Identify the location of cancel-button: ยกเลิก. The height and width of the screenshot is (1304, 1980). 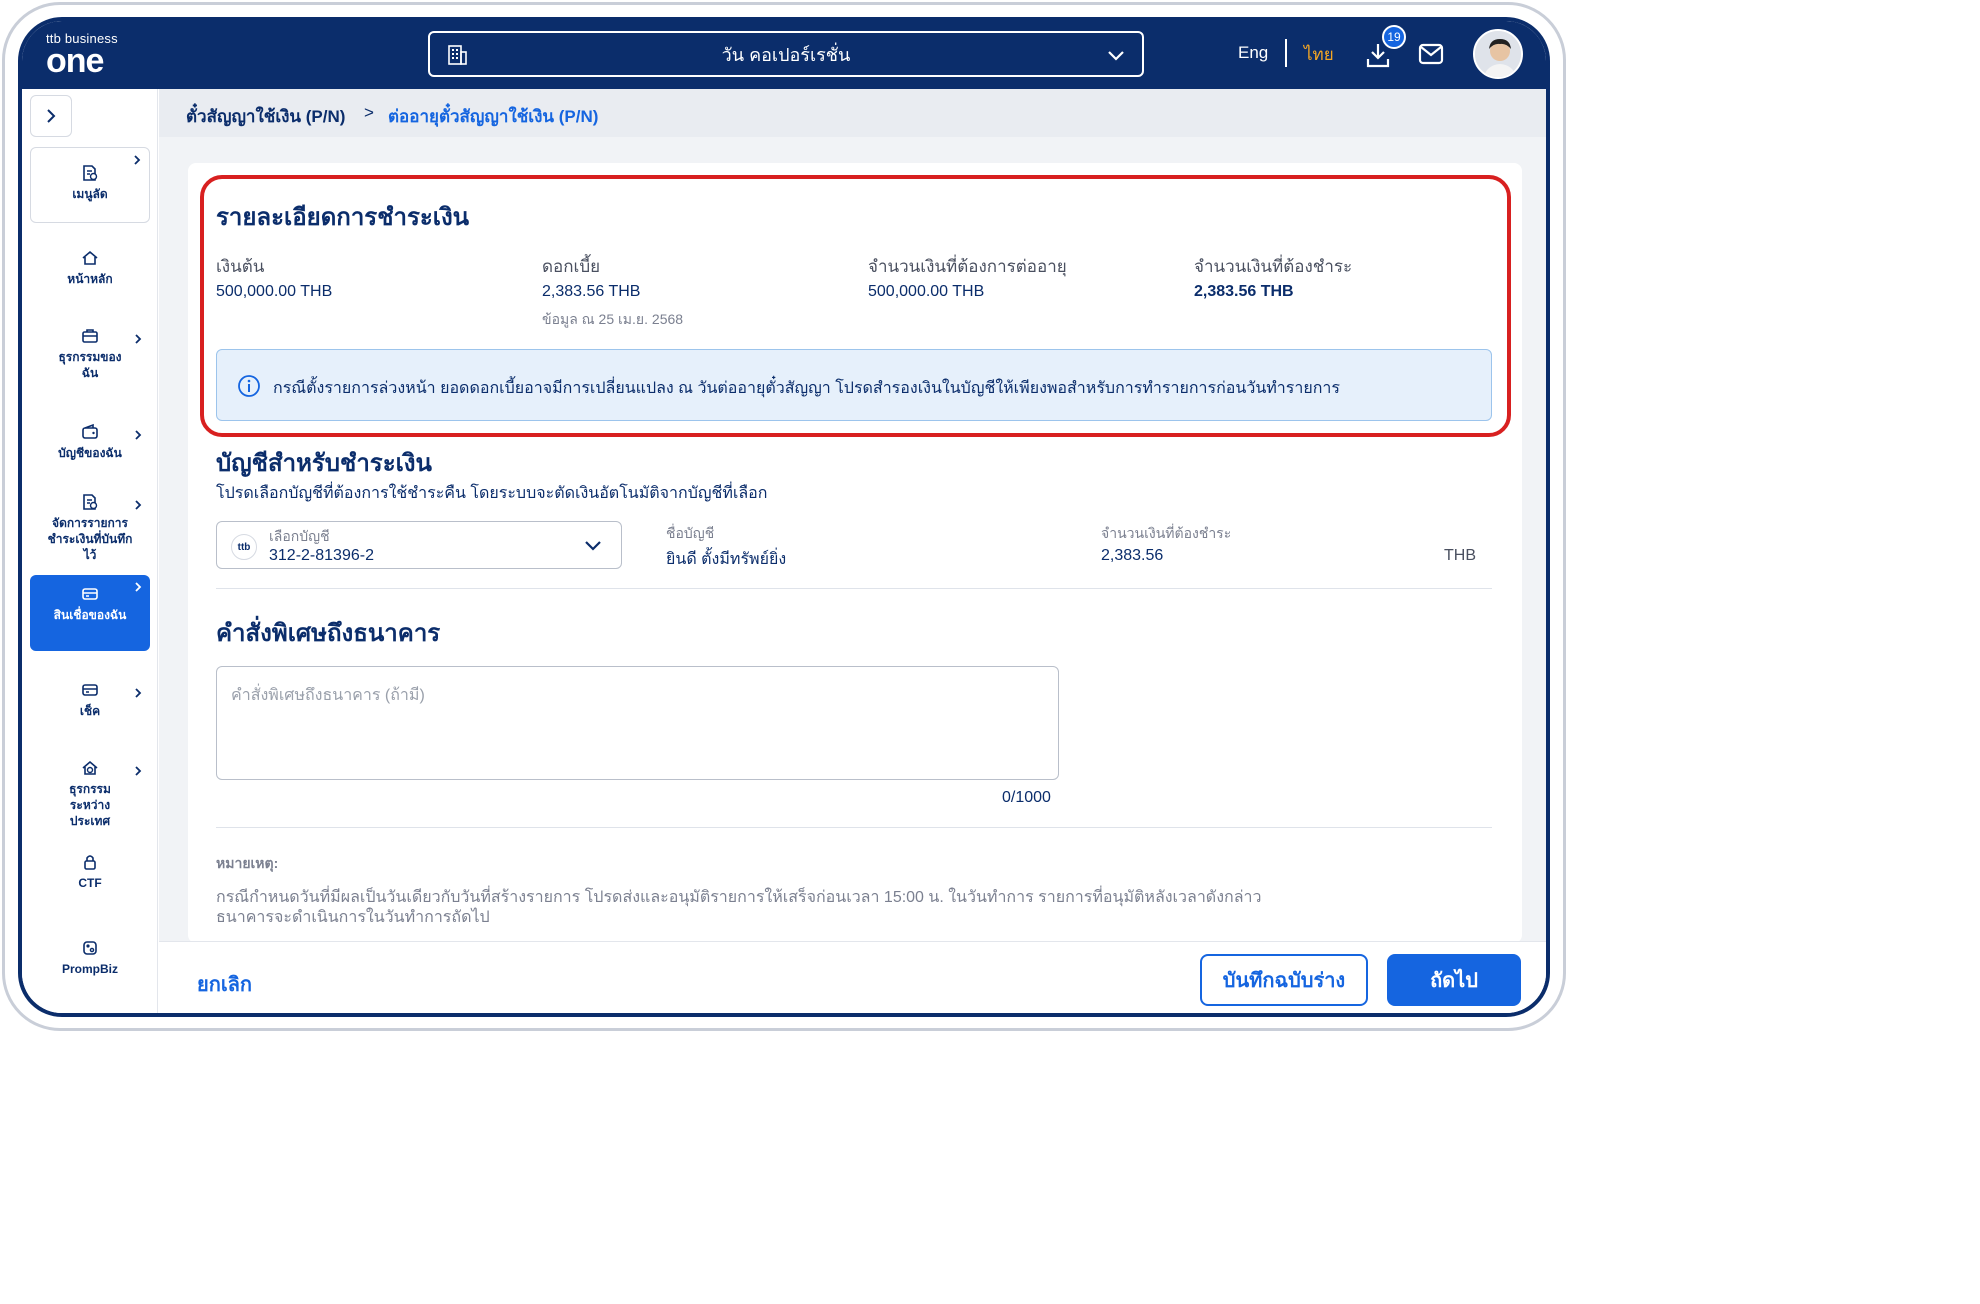
(224, 984).